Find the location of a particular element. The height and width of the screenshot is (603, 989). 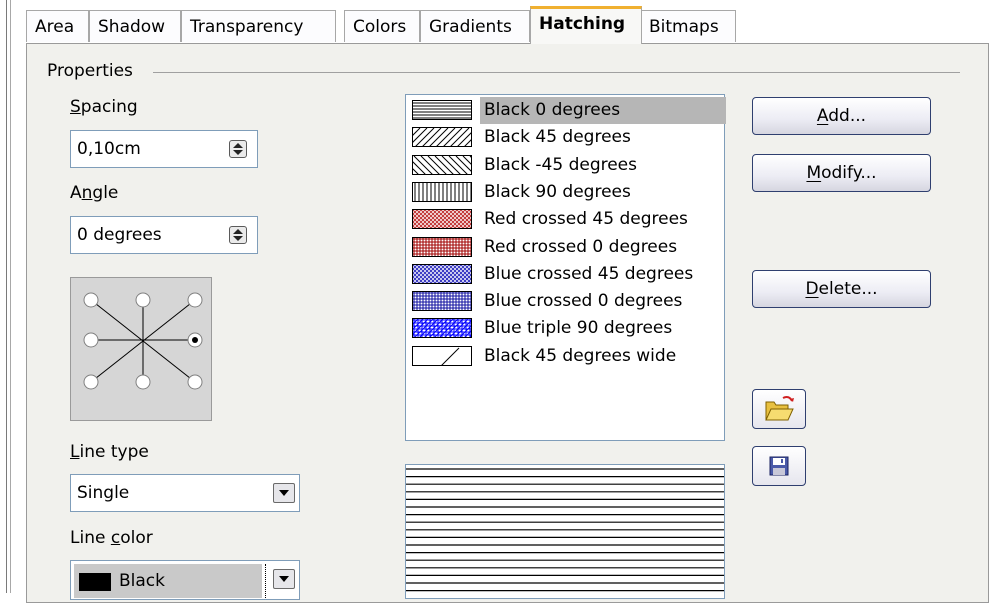

floppy-save-icon is located at coordinates (779, 466).